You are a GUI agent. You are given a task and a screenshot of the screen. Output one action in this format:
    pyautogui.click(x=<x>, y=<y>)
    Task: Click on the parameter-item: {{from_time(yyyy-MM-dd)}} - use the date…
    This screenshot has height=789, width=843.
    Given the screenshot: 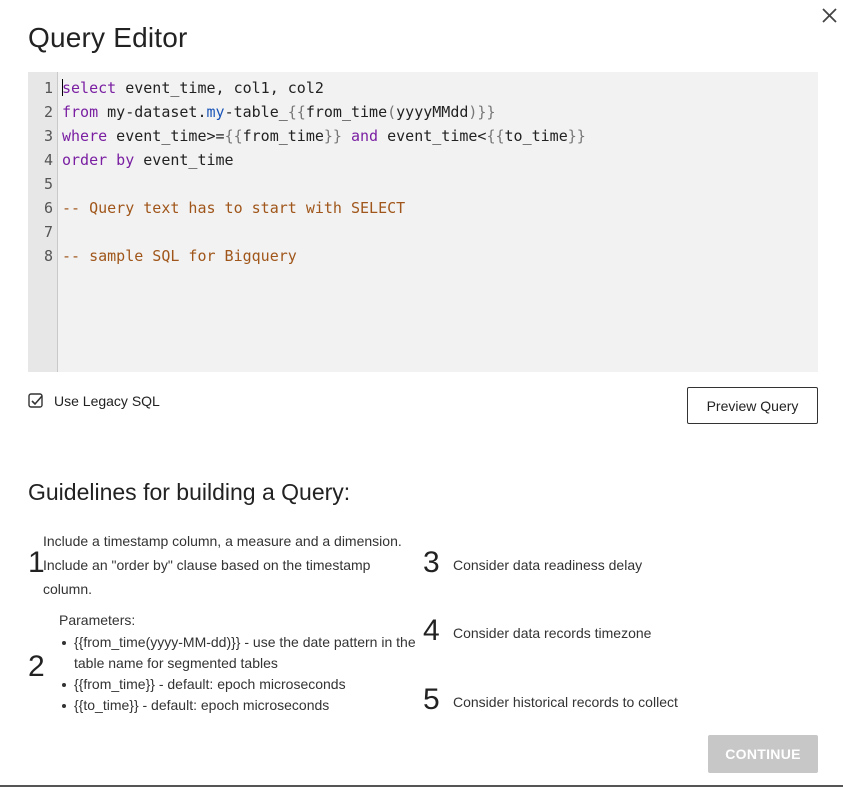 What is the action you would take?
    pyautogui.click(x=239, y=653)
    